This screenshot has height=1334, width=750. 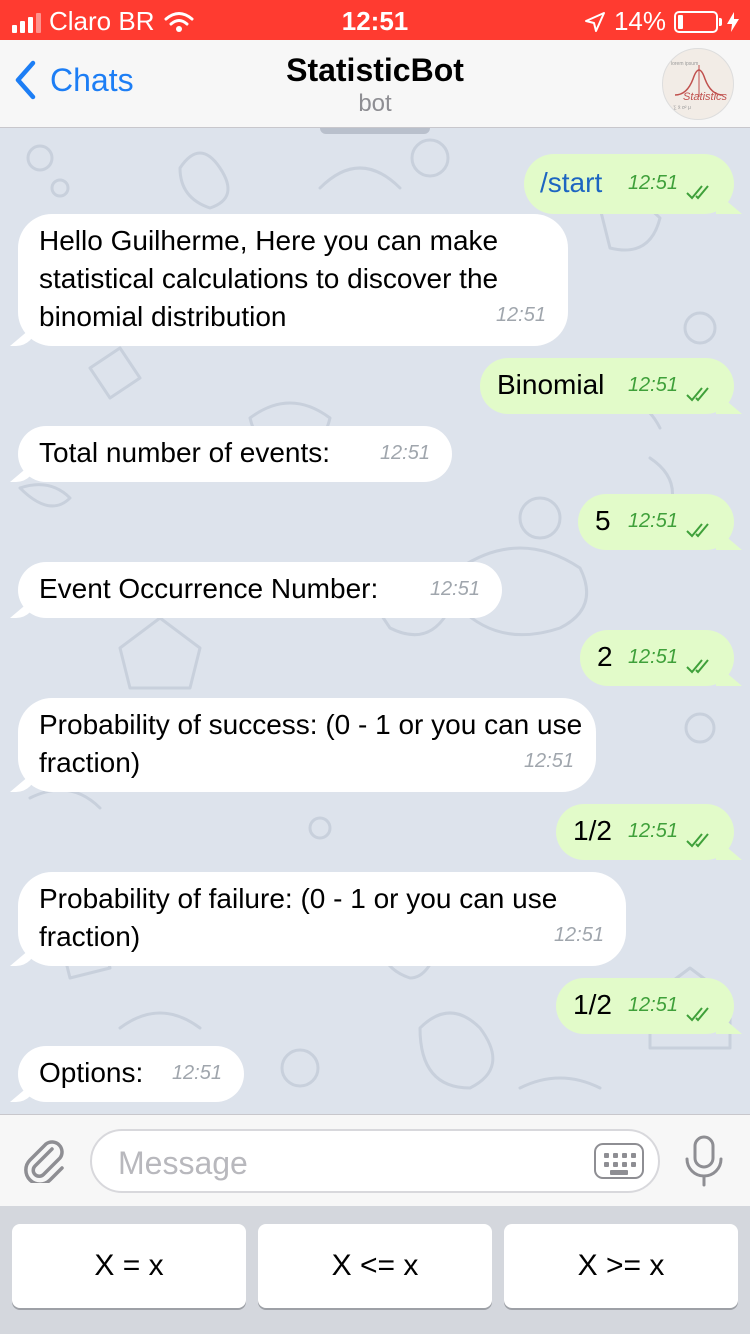 I want to click on message-outgoing: /start 12:51, so click(x=629, y=184).